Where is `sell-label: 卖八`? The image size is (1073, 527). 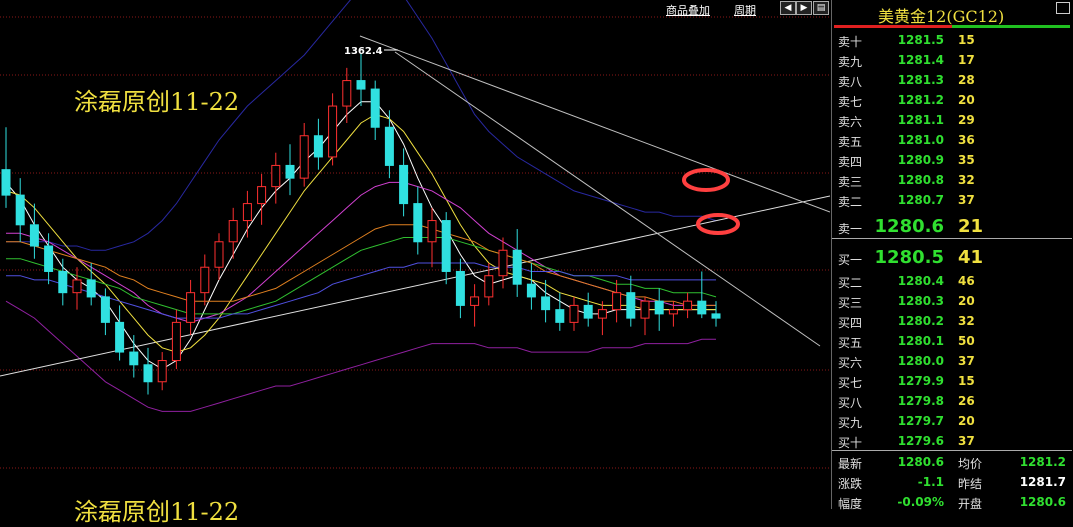
sell-label: 卖八 is located at coordinates (850, 82).